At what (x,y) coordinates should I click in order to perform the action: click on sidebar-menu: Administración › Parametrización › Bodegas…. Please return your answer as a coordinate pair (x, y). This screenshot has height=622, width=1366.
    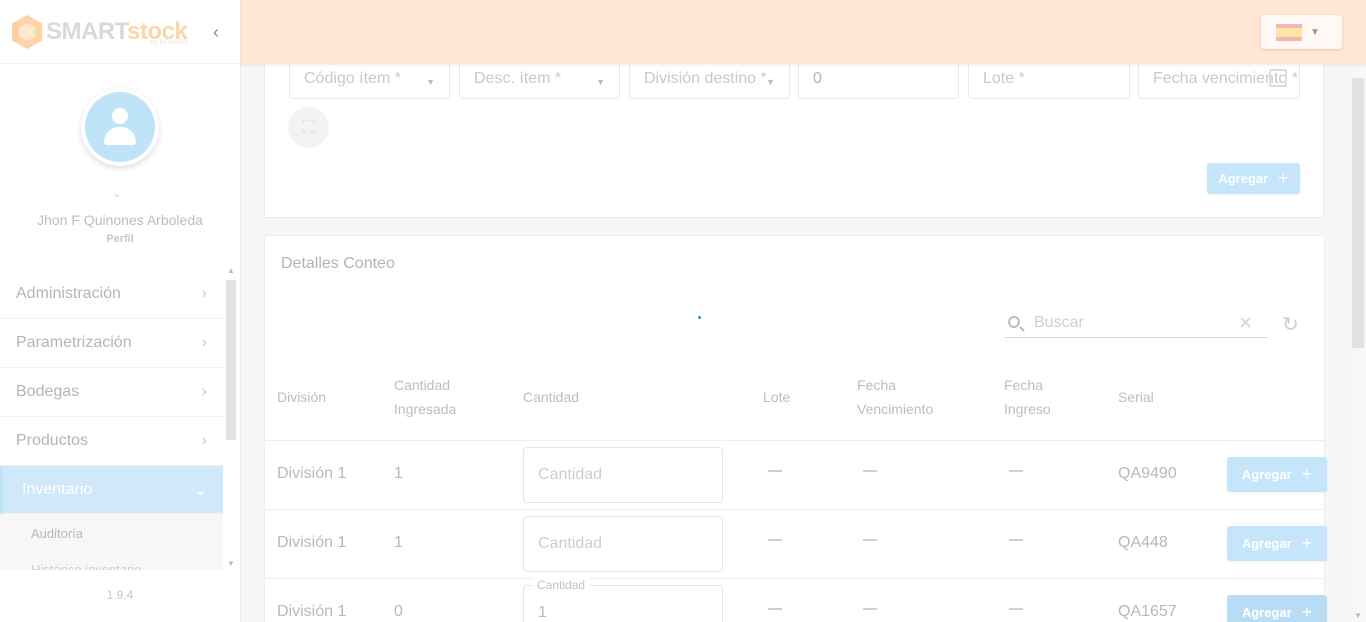
    Looking at the image, I should click on (111, 420).